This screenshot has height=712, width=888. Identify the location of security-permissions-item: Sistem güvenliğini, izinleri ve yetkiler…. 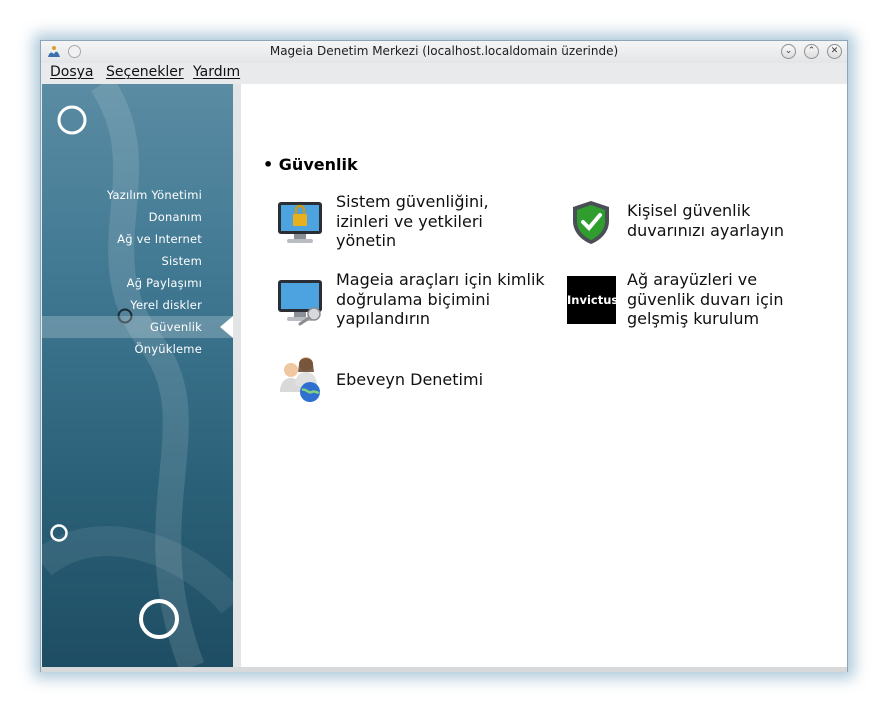
(409, 224).